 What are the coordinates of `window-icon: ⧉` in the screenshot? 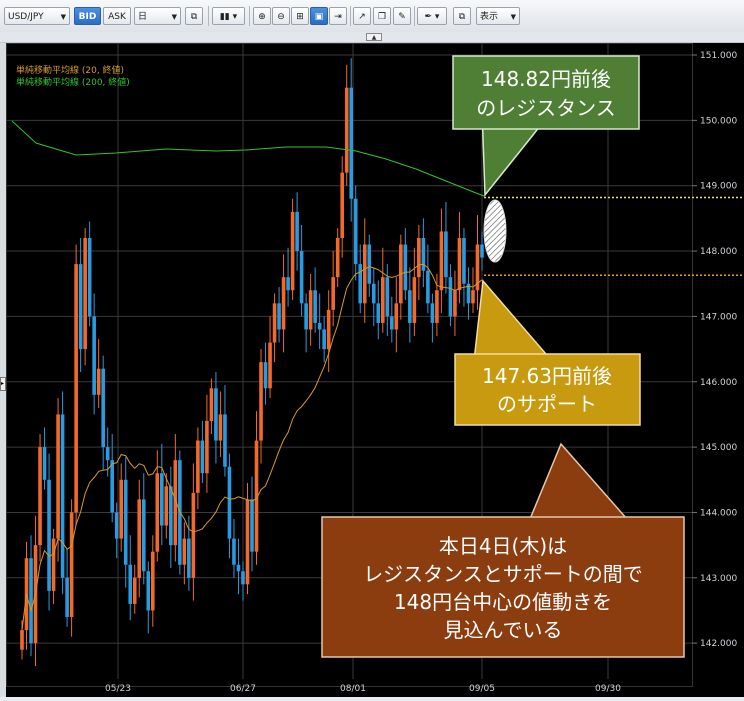 It's located at (462, 16).